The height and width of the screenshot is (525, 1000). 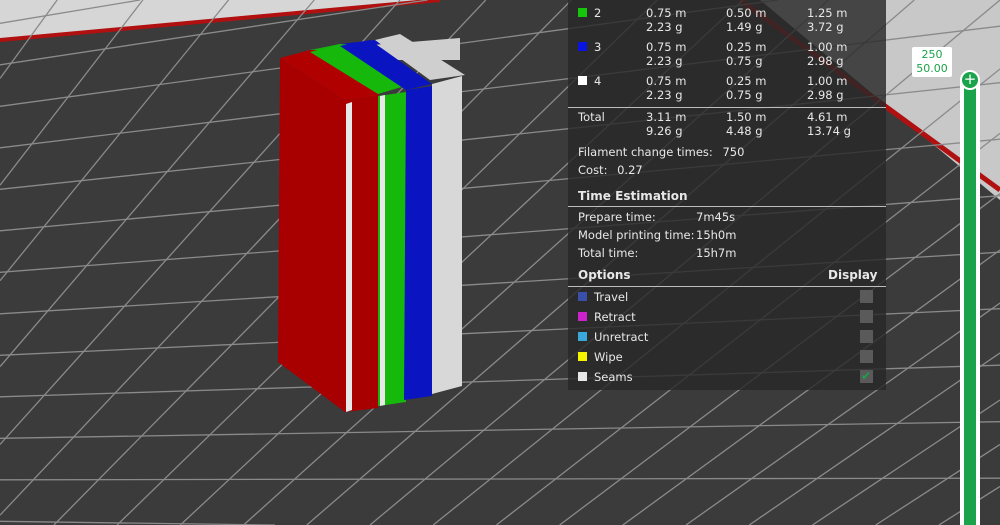 I want to click on display-checkbox: ✔, so click(x=866, y=376).